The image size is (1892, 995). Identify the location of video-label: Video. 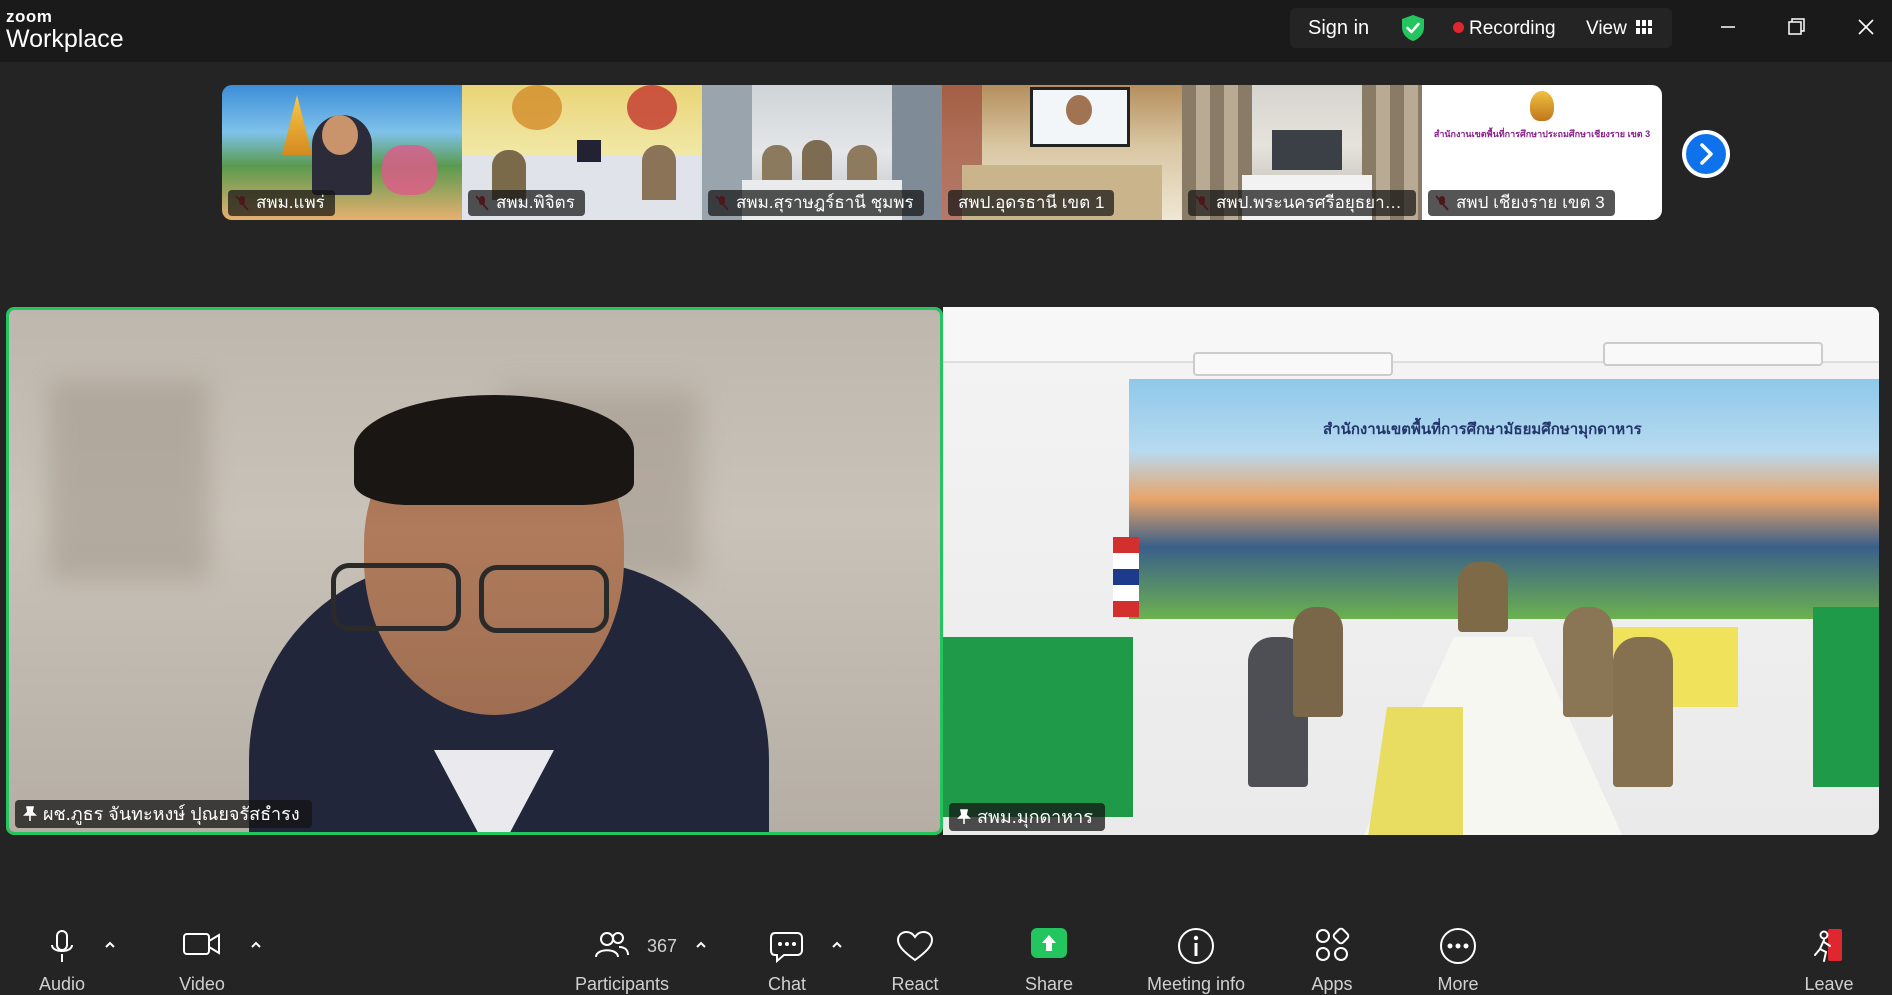
(202, 984).